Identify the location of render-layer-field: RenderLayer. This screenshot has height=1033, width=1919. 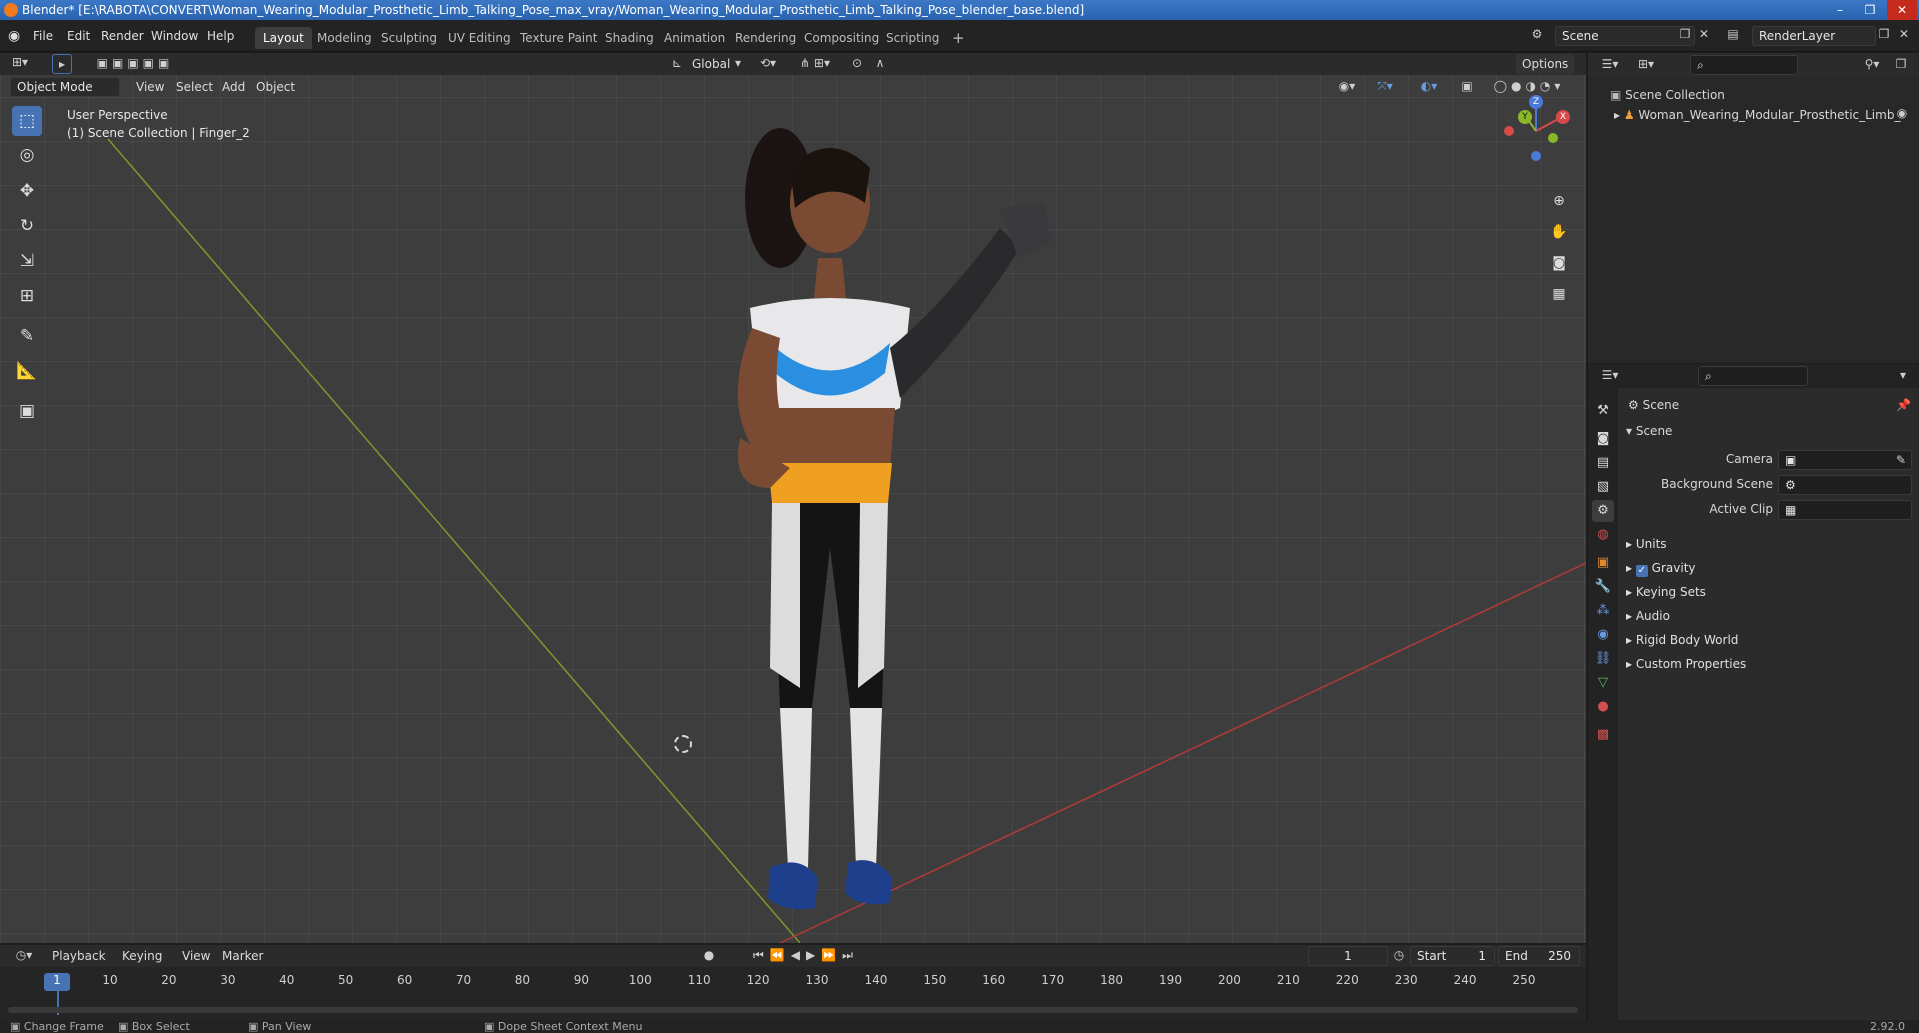
(1814, 36).